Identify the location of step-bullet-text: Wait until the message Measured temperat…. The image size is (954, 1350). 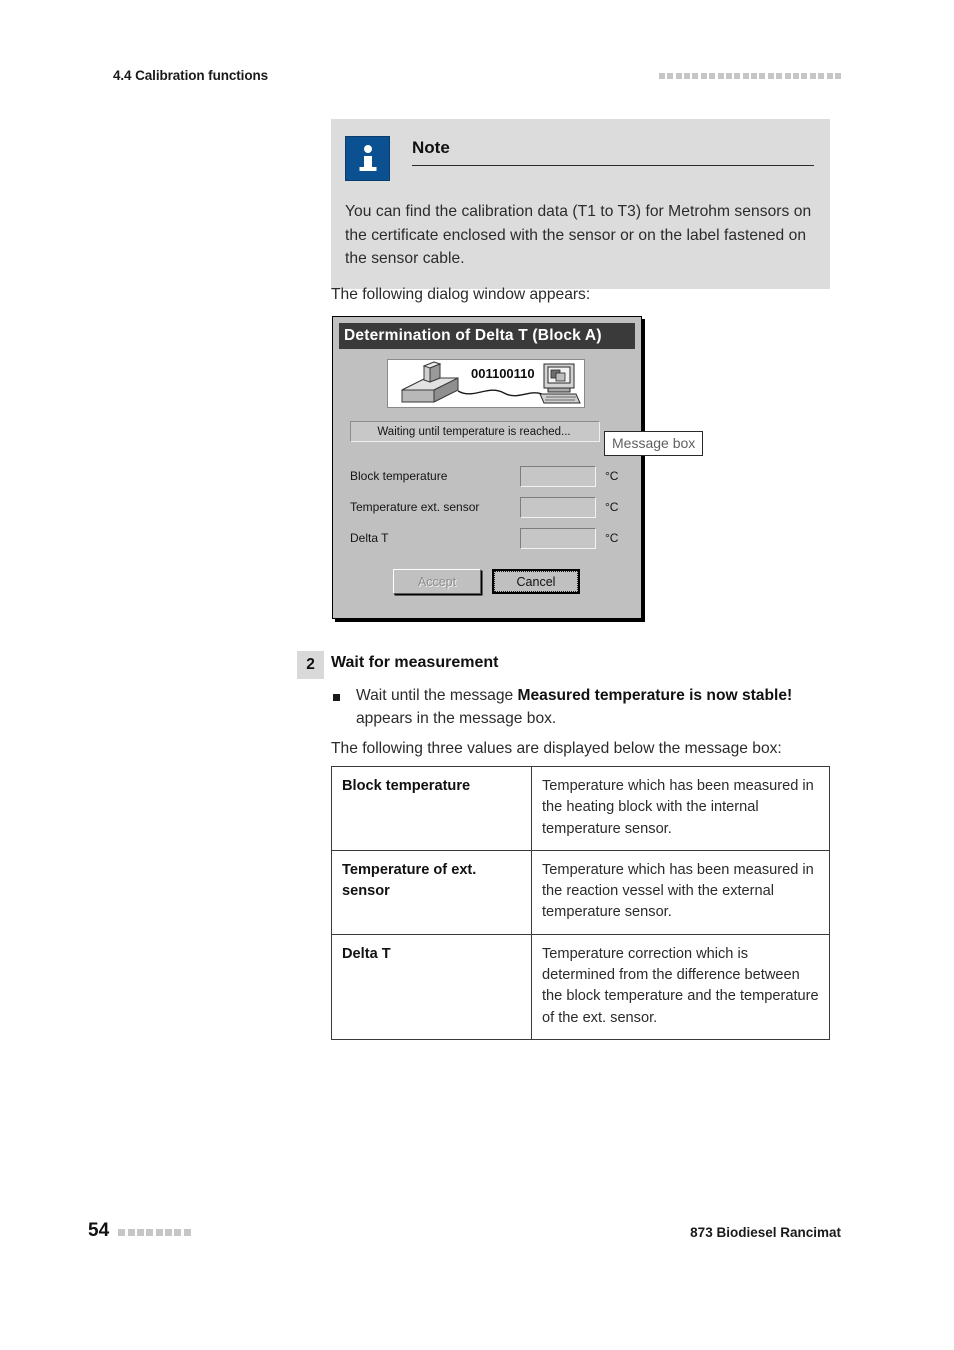
(594, 707).